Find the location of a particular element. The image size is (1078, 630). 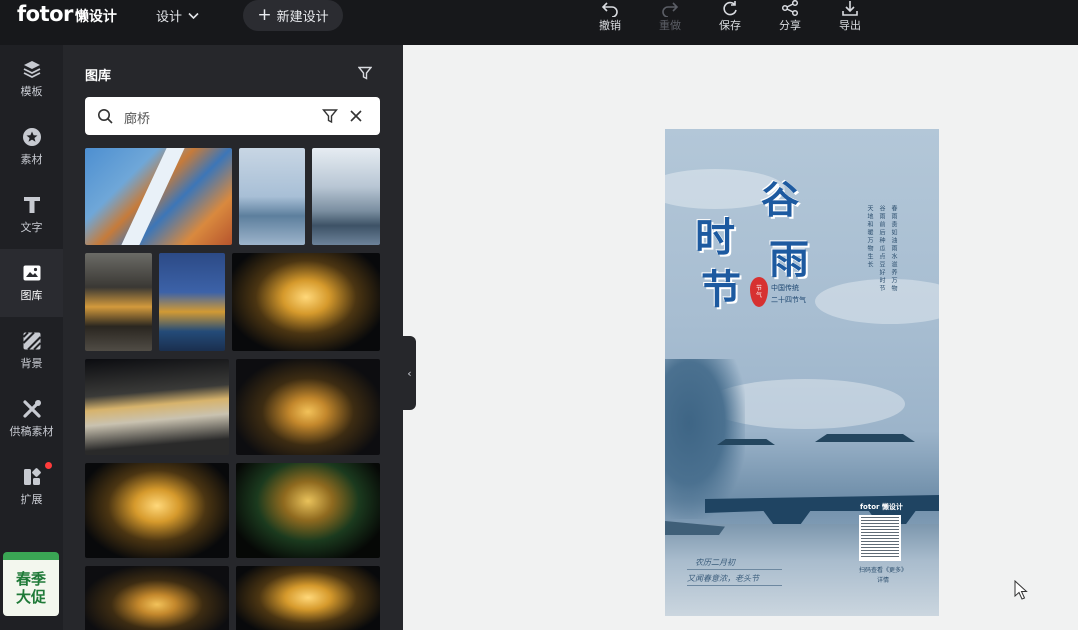

promo-line2: 大促 is located at coordinates (30, 597).